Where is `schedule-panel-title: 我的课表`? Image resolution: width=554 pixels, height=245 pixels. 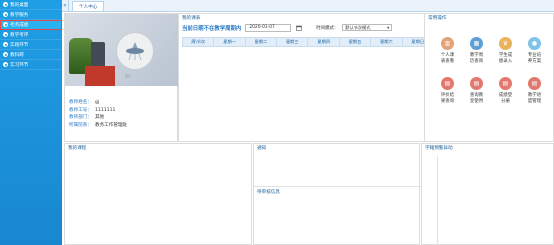
schedule-panel-title: 我的课表 is located at coordinates (191, 18).